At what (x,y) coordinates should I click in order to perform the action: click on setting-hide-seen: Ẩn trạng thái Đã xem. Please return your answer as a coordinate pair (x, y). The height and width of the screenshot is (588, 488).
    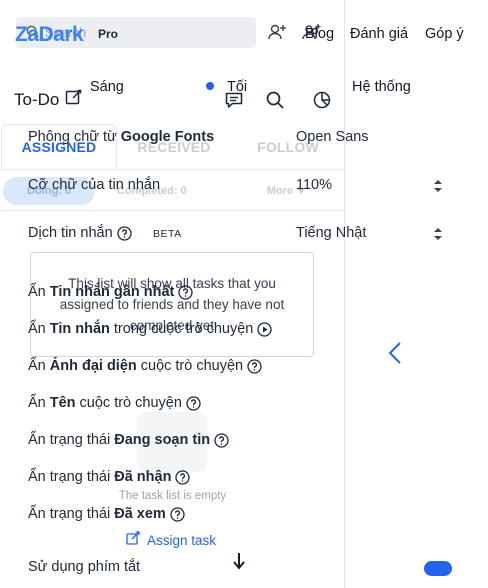
    Looking at the image, I should click on (106, 514).